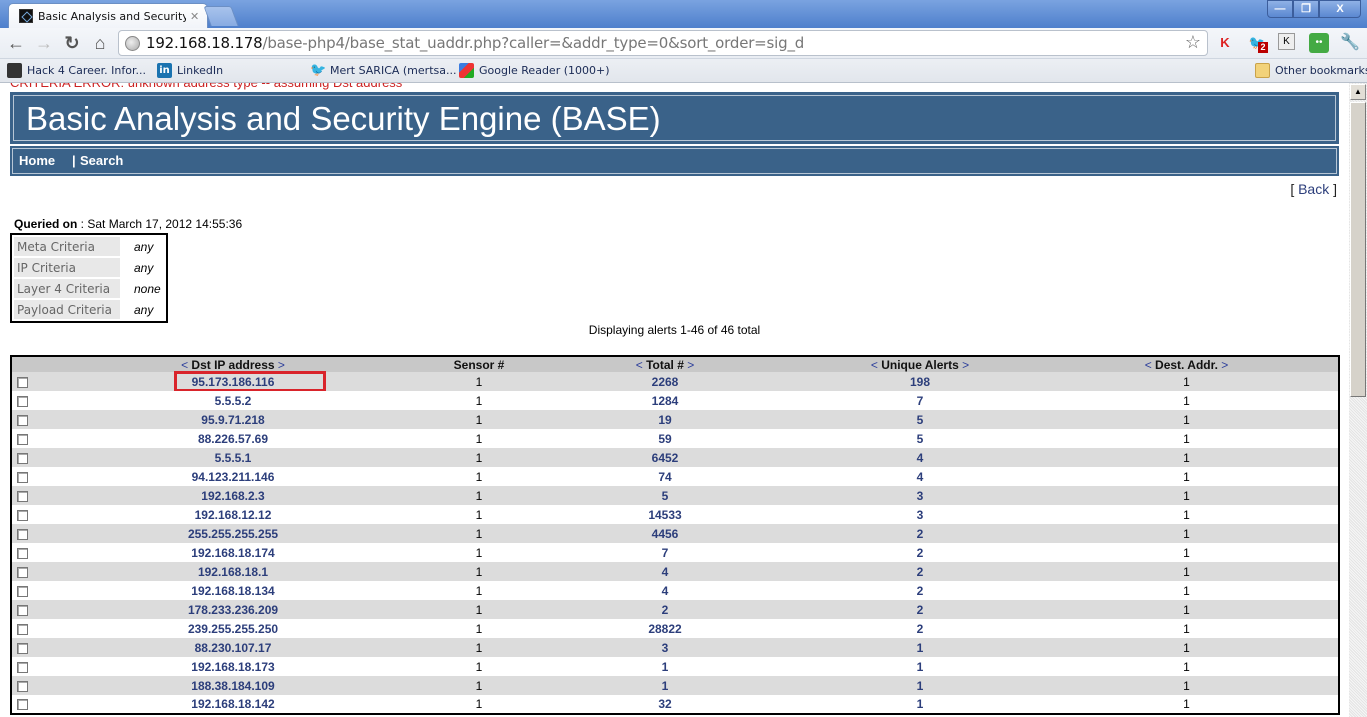 The width and height of the screenshot is (1367, 717). What do you see at coordinates (664, 420) in the screenshot?
I see `total-link: 19` at bounding box center [664, 420].